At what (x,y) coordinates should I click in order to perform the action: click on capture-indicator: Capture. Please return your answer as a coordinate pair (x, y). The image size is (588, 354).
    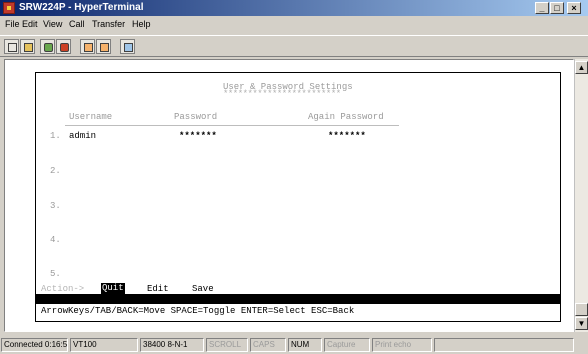
    Looking at the image, I should click on (347, 345).